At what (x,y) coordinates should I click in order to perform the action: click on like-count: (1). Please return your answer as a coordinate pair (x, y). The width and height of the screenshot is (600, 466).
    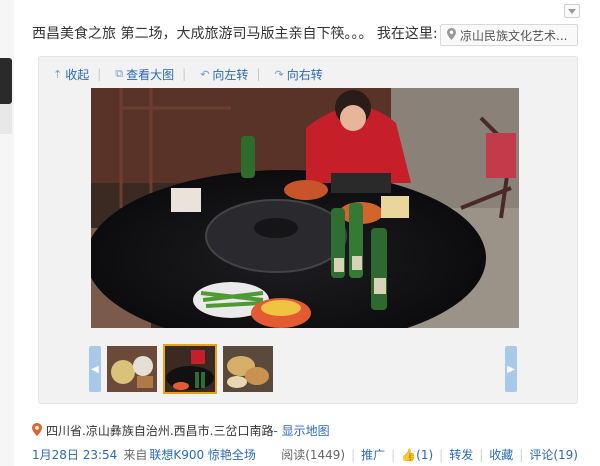
    Looking at the image, I should click on (425, 454).